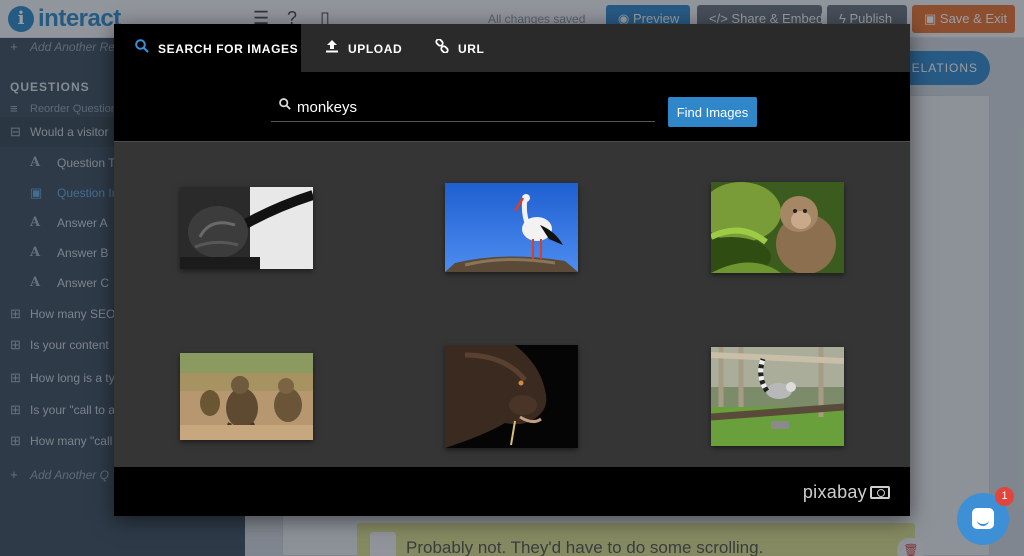 The image size is (1024, 556). What do you see at coordinates (777, 396) in the screenshot?
I see `result-image-lemur` at bounding box center [777, 396].